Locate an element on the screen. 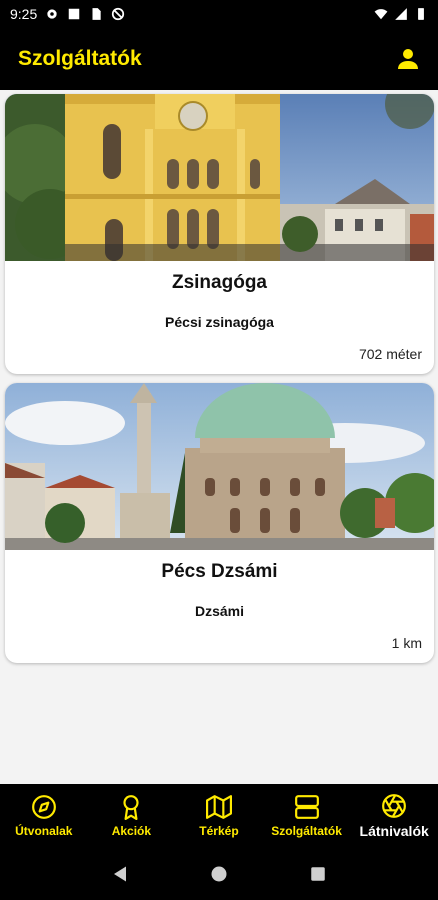 Image resolution: width=438 pixels, height=900 pixels. compass-icon is located at coordinates (43, 807).